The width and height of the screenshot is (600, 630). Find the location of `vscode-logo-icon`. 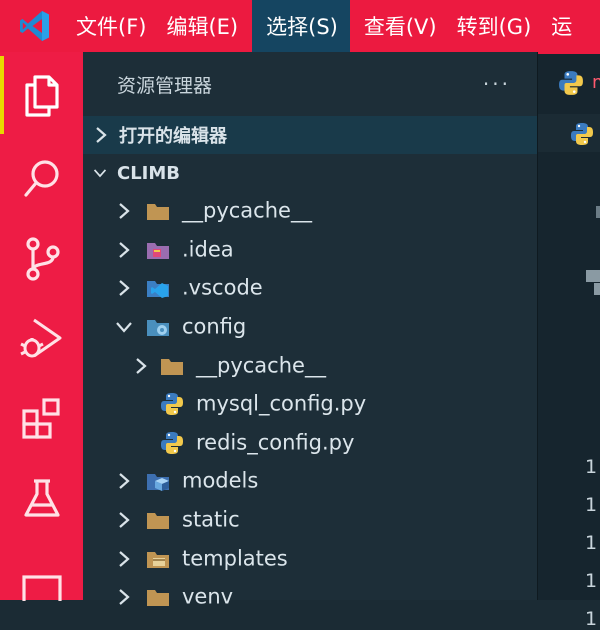

vscode-logo-icon is located at coordinates (35, 26).